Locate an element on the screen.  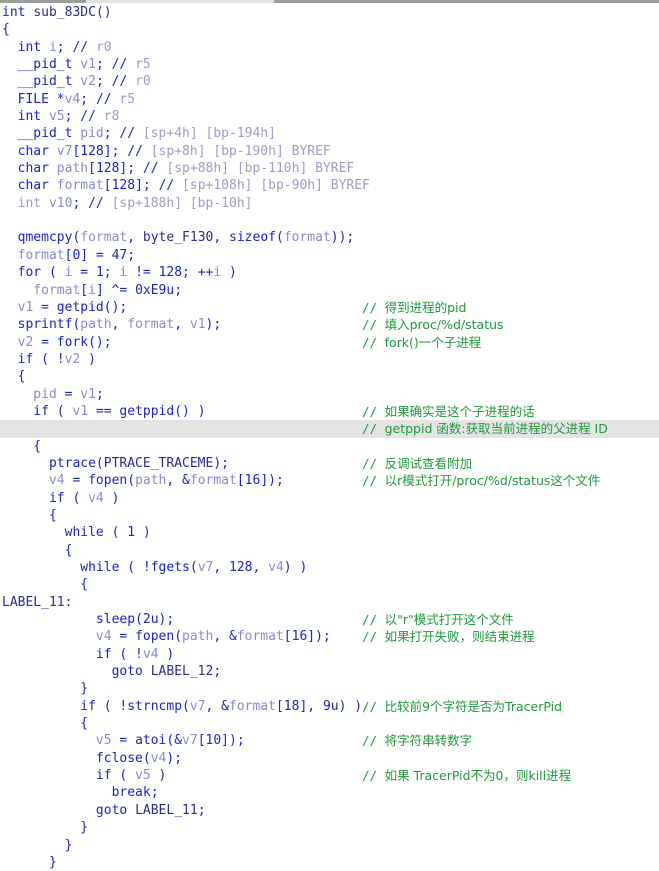
code-line: if ( v4 ) is located at coordinates (329, 498).